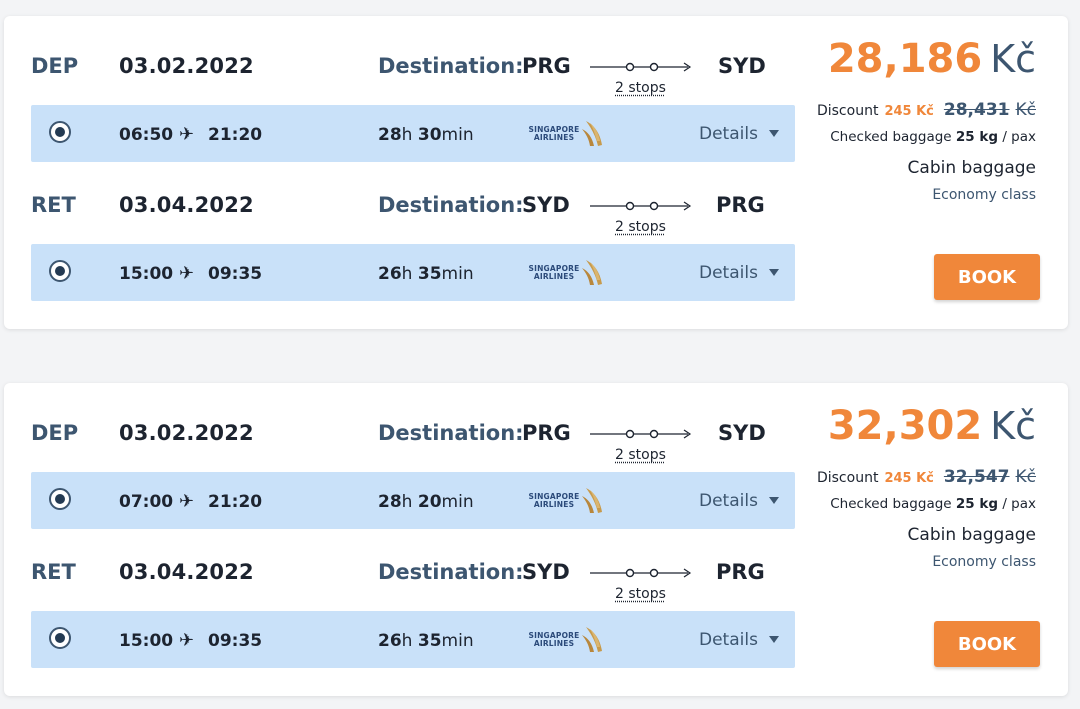 Image resolution: width=1080 pixels, height=709 pixels. What do you see at coordinates (426, 135) in the screenshot?
I see `flight-duration: 28h 30min` at bounding box center [426, 135].